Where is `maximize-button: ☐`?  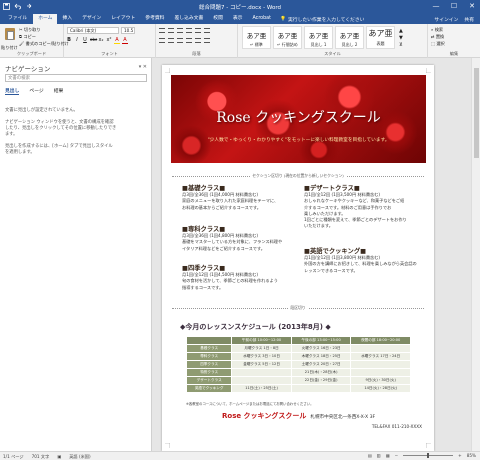
maximize-button: ☐ is located at coordinates (454, 6).